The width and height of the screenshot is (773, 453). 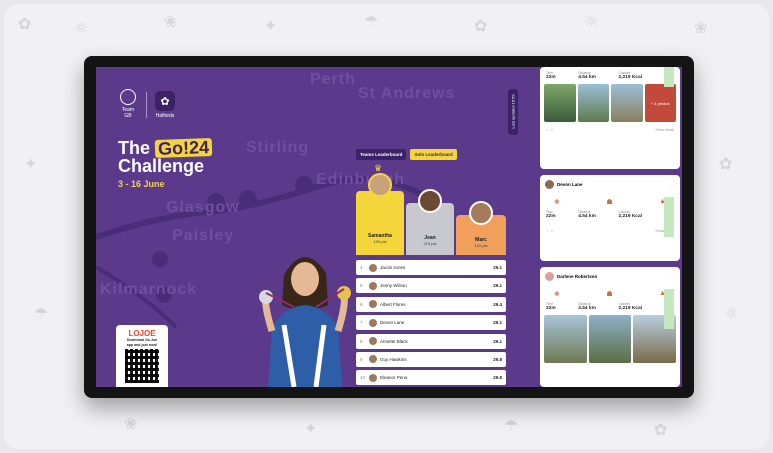 I want to click on qr-code, so click(x=142, y=366).